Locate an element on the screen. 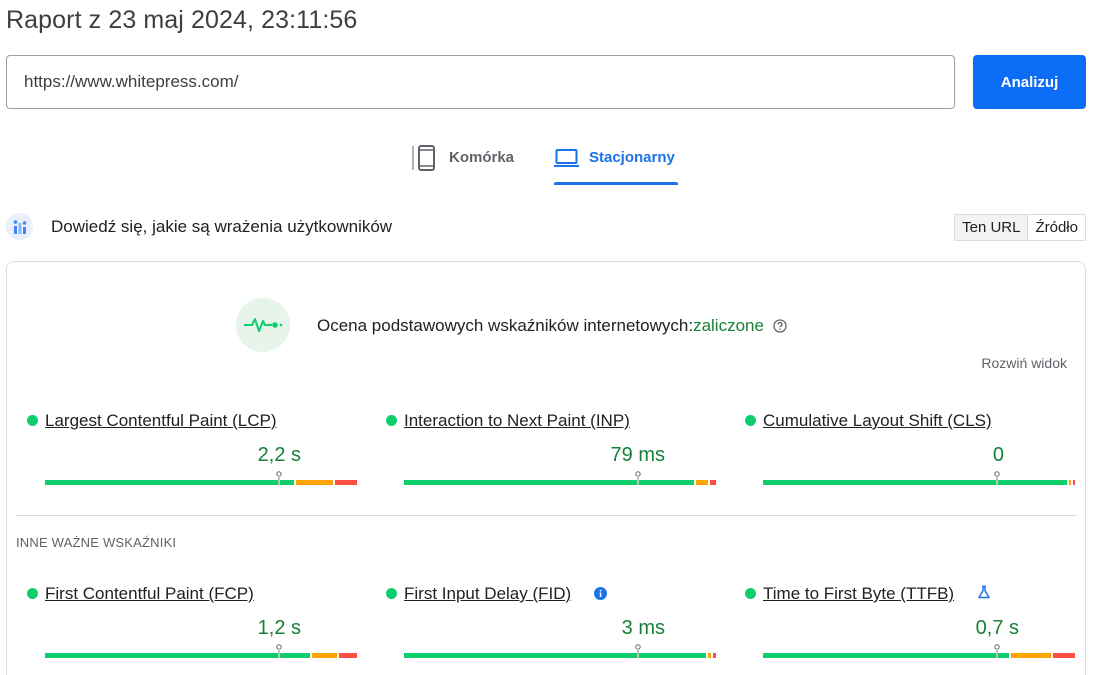 This screenshot has height=675, width=1096. lab-flask-icon is located at coordinates (984, 592).